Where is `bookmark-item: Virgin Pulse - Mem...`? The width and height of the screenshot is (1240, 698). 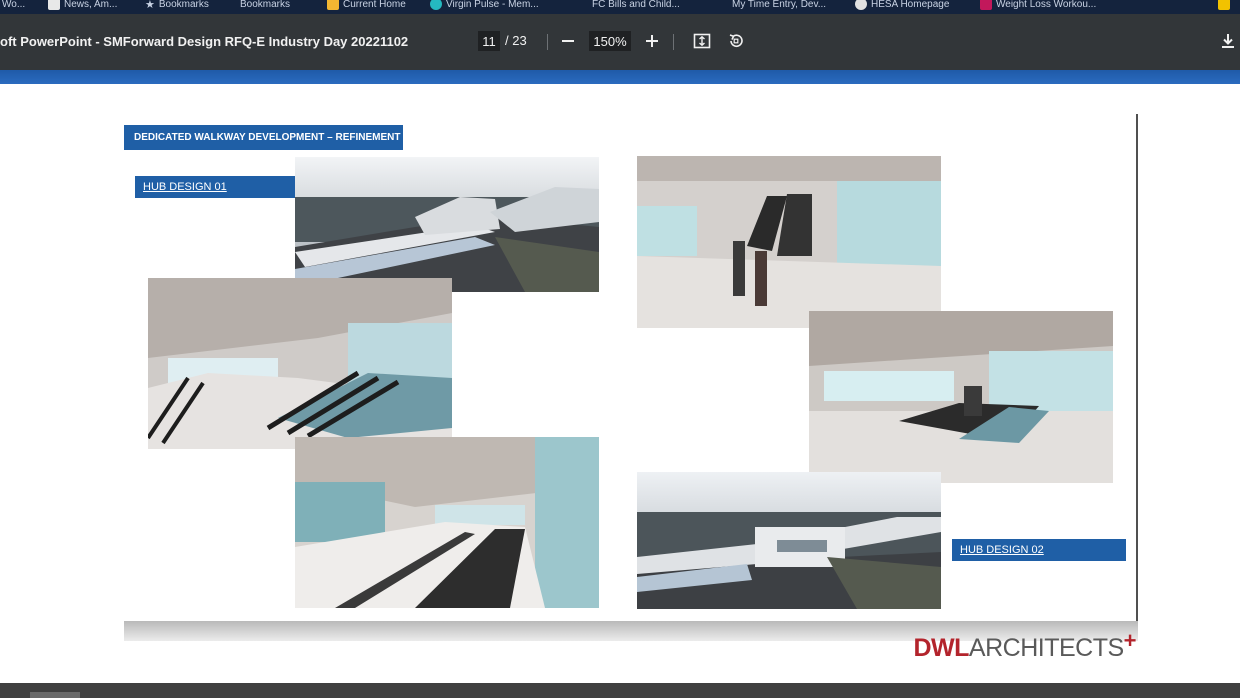 bookmark-item: Virgin Pulse - Mem... is located at coordinates (484, 6).